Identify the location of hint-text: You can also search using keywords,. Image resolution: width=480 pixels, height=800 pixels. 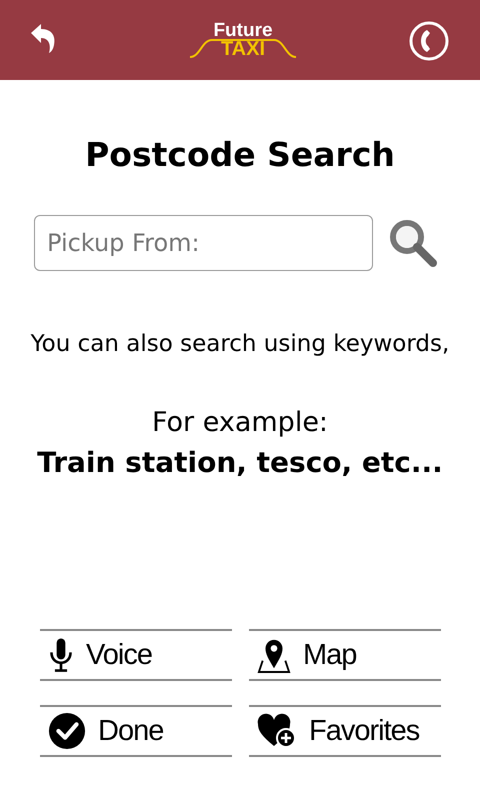
(240, 344).